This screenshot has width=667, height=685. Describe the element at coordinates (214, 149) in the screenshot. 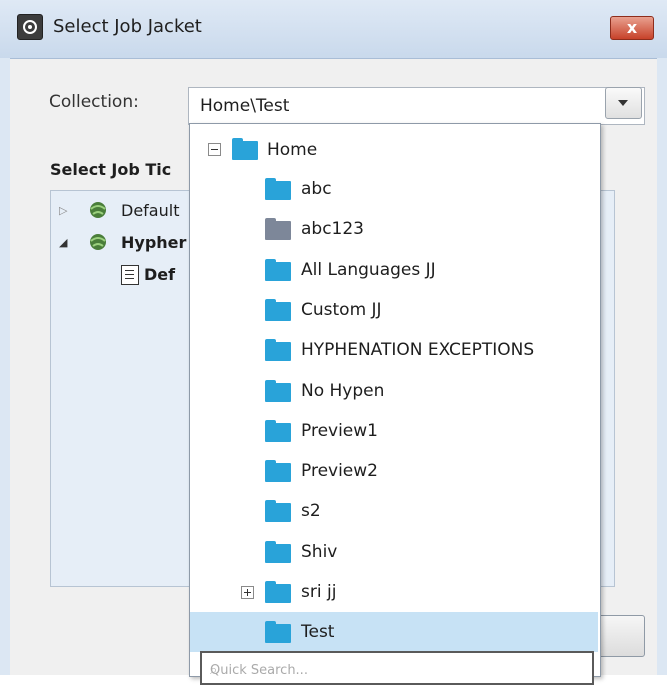

I see `collapse-icon` at that location.